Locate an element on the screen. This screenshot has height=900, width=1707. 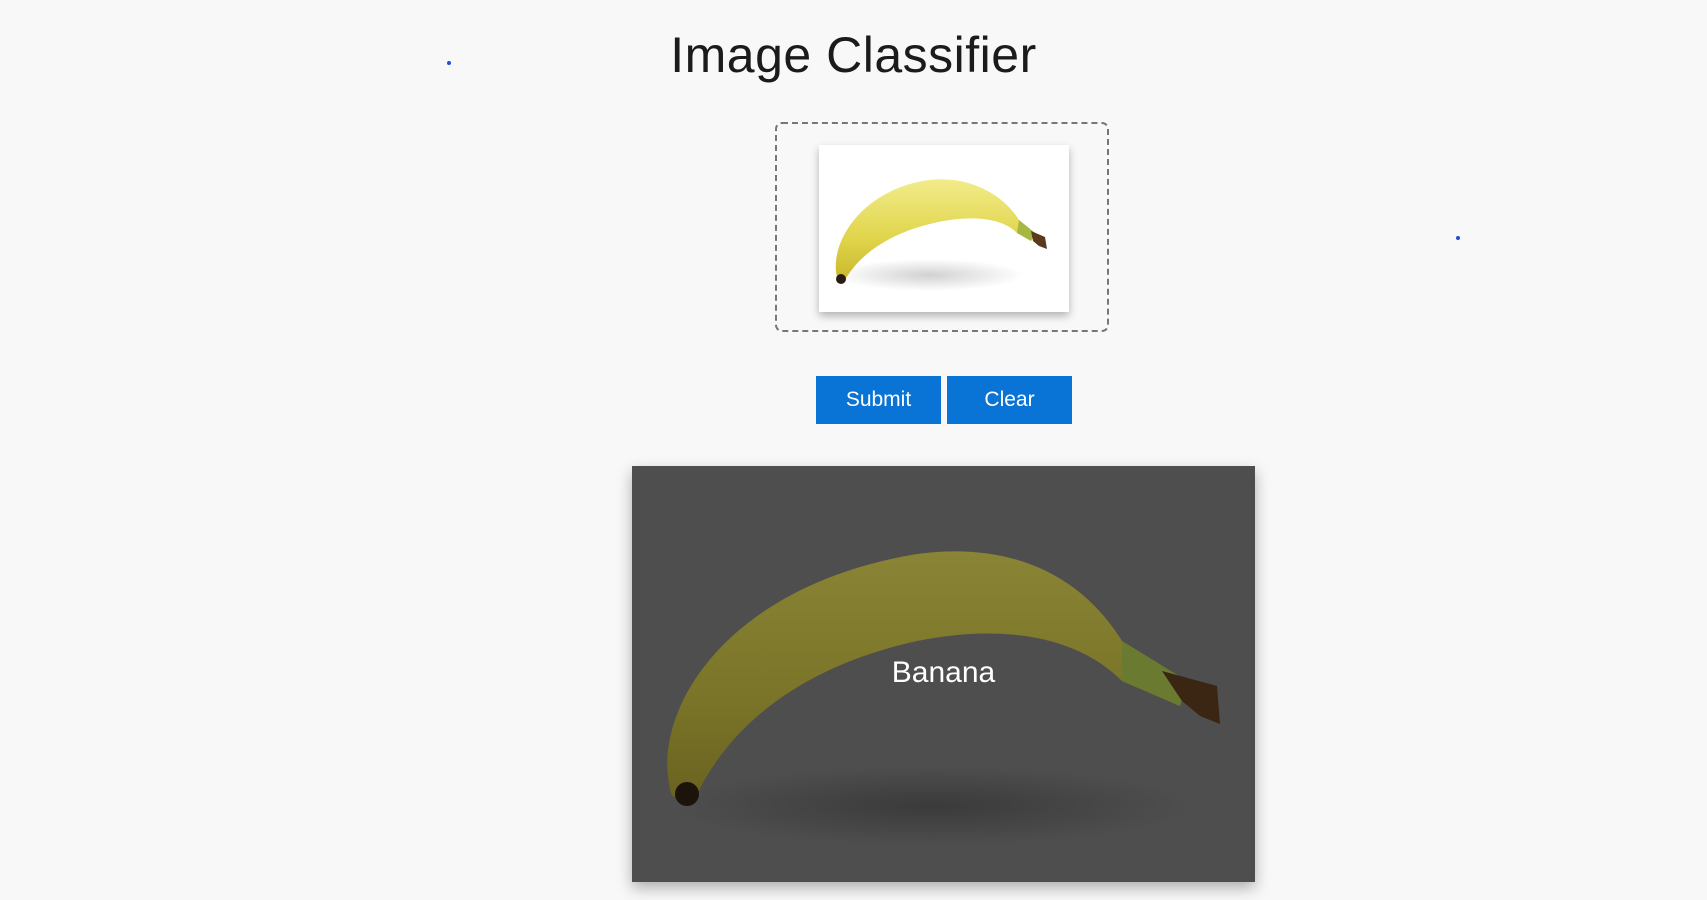
uploaded-image-thumbnail is located at coordinates (944, 228).